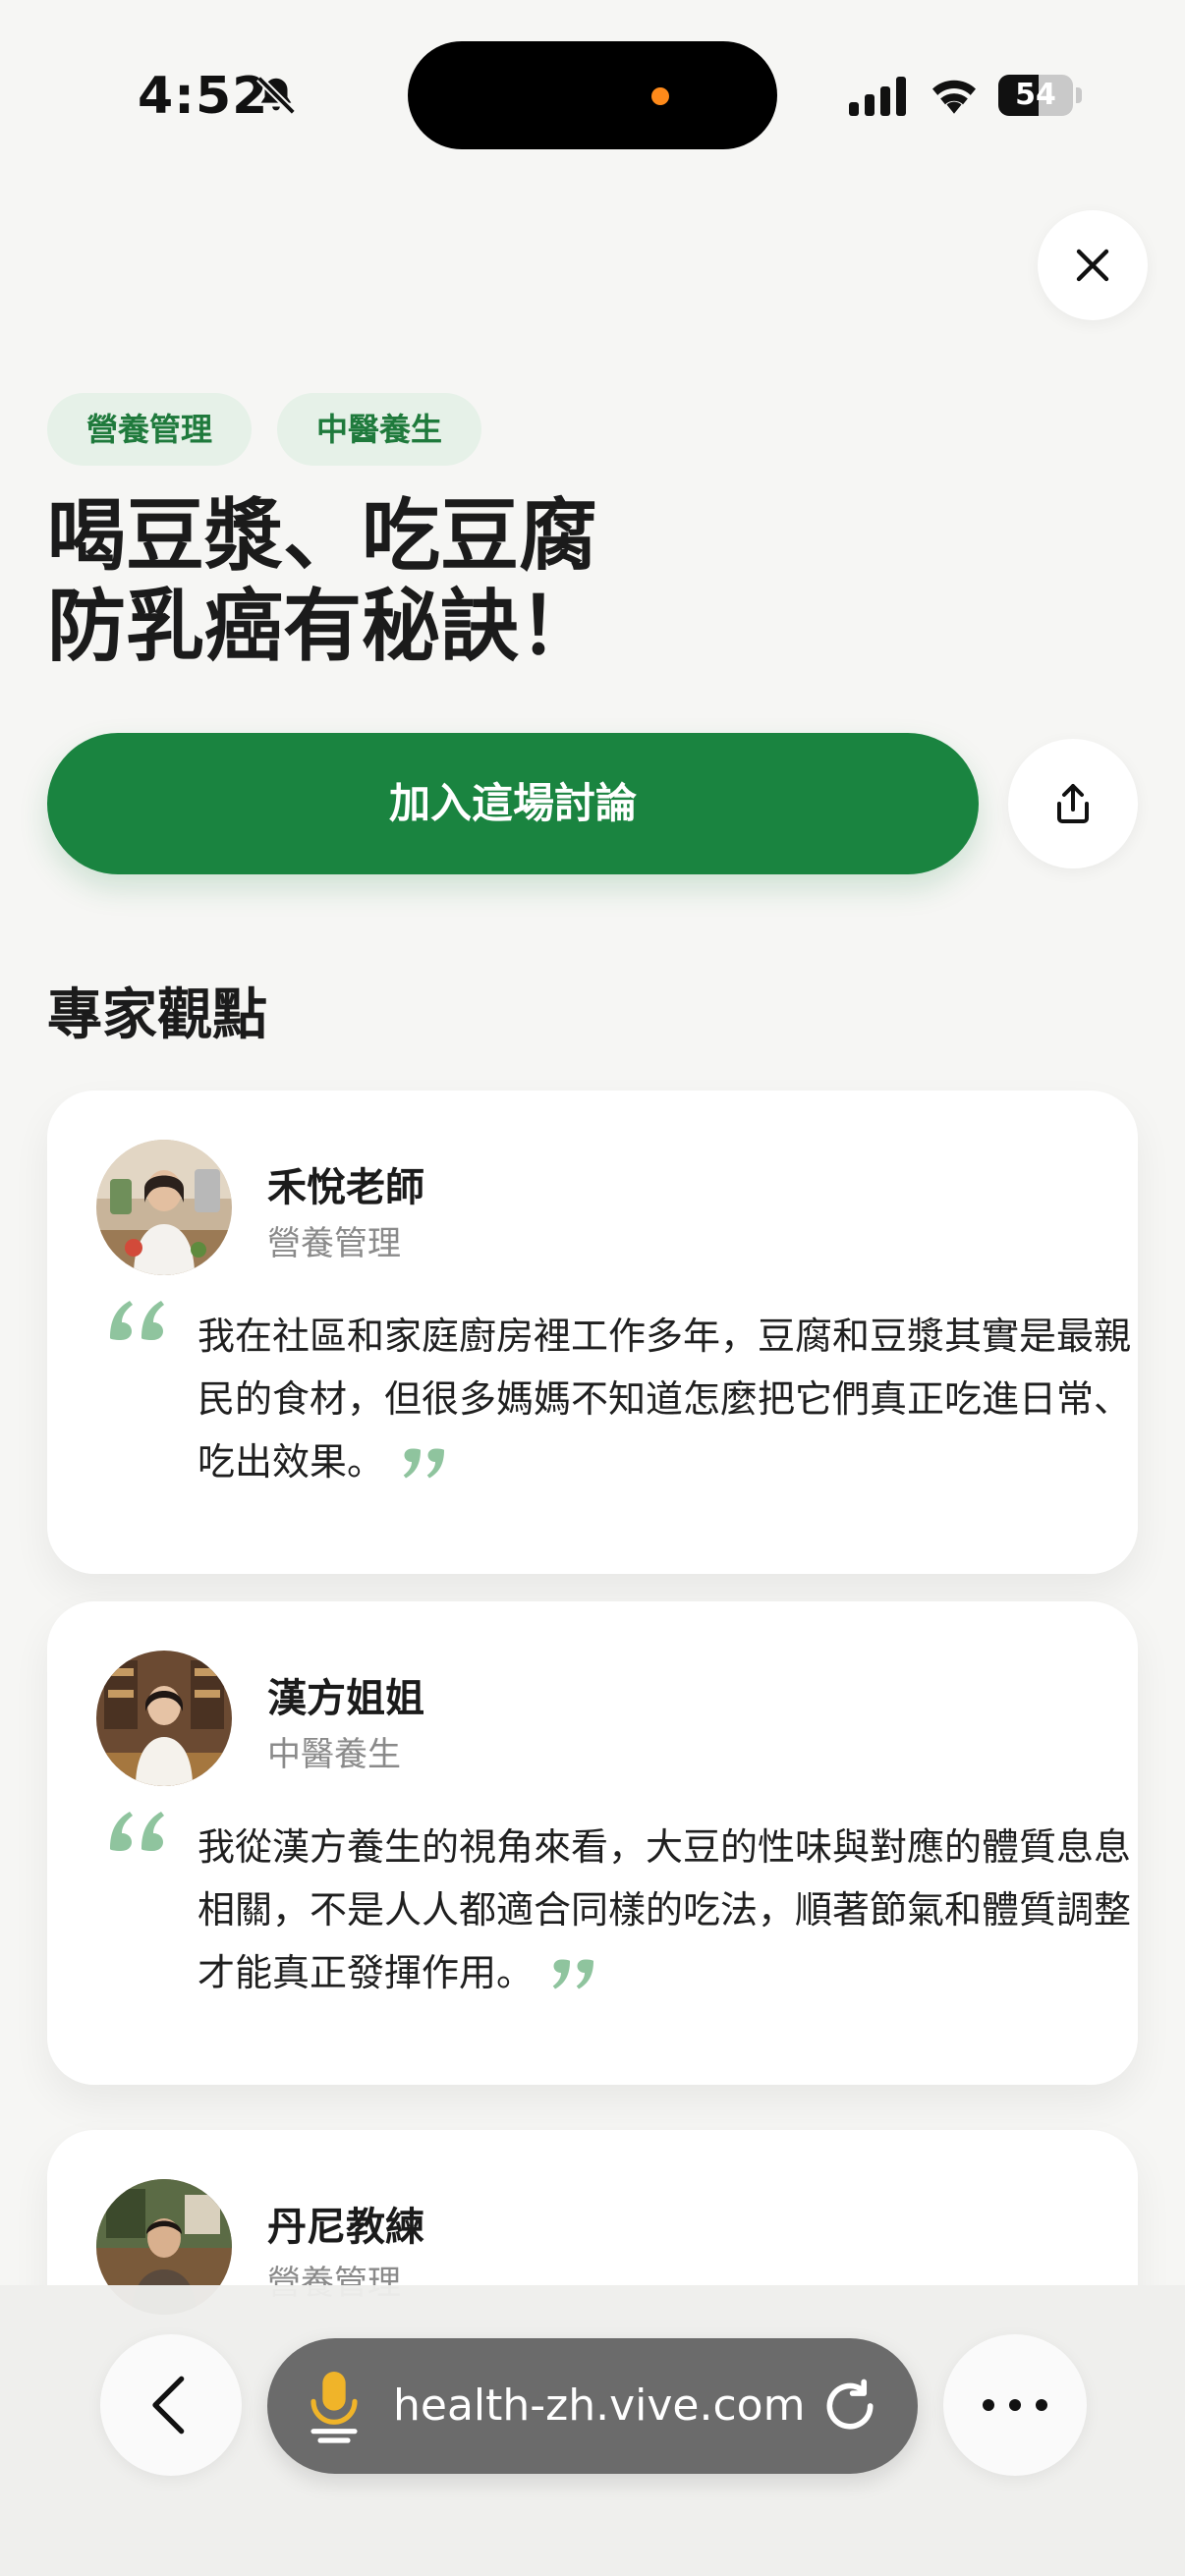 The width and height of the screenshot is (1185, 2576). What do you see at coordinates (150, 429) in the screenshot?
I see `tag-nutrition: 營養管理` at bounding box center [150, 429].